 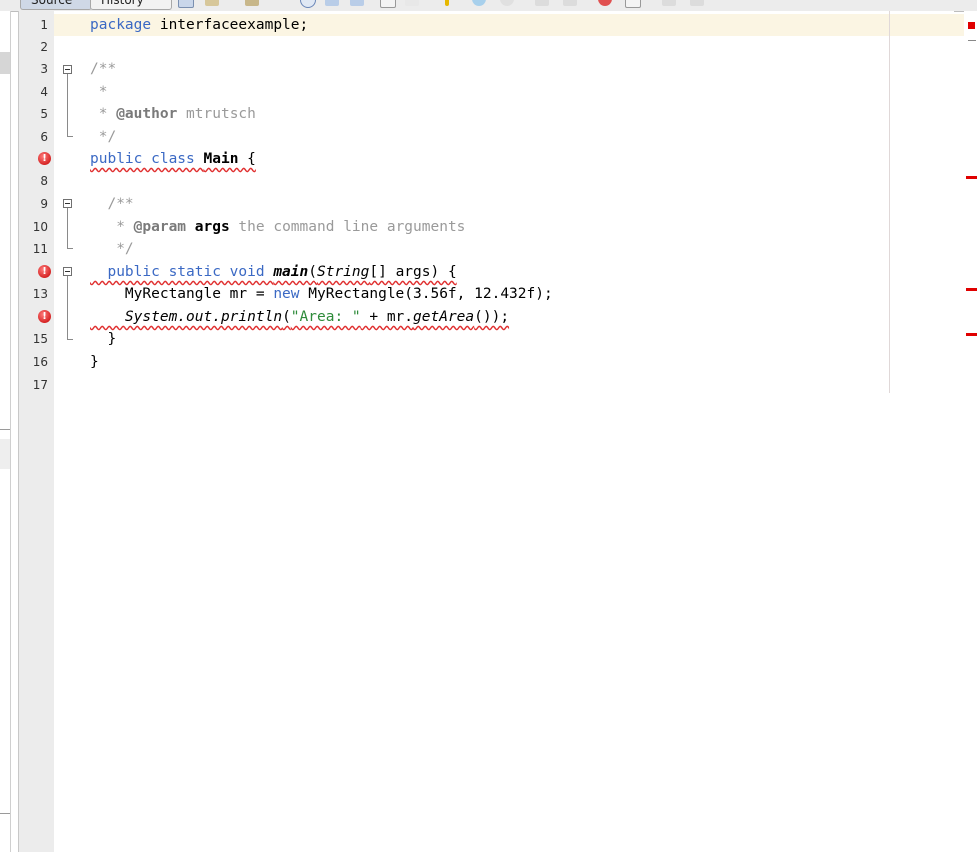 What do you see at coordinates (186, 4) in the screenshot?
I see `last-edit-icon` at bounding box center [186, 4].